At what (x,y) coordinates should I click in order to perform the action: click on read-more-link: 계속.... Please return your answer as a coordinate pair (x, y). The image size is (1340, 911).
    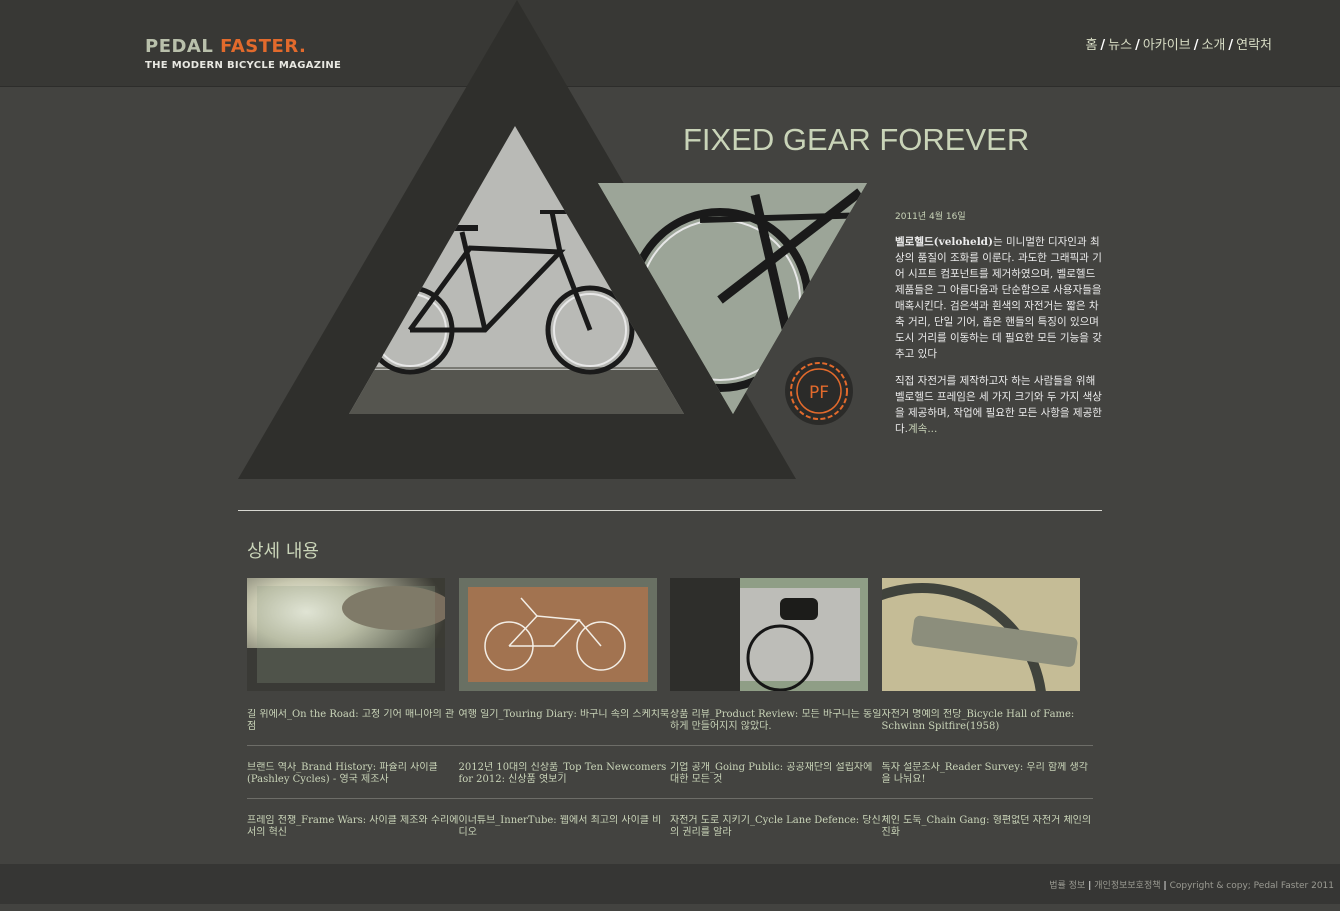
    Looking at the image, I should click on (922, 429).